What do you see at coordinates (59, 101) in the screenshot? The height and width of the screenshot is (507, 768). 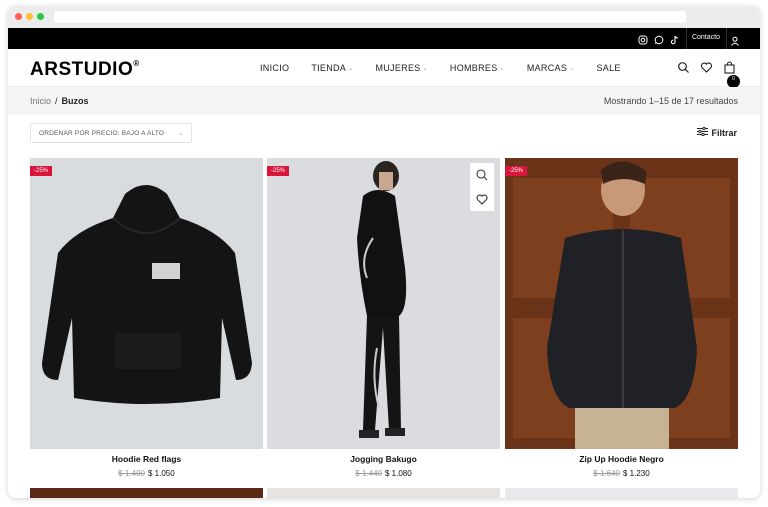 I see `breadcrumb: Inicio / Buzos` at bounding box center [59, 101].